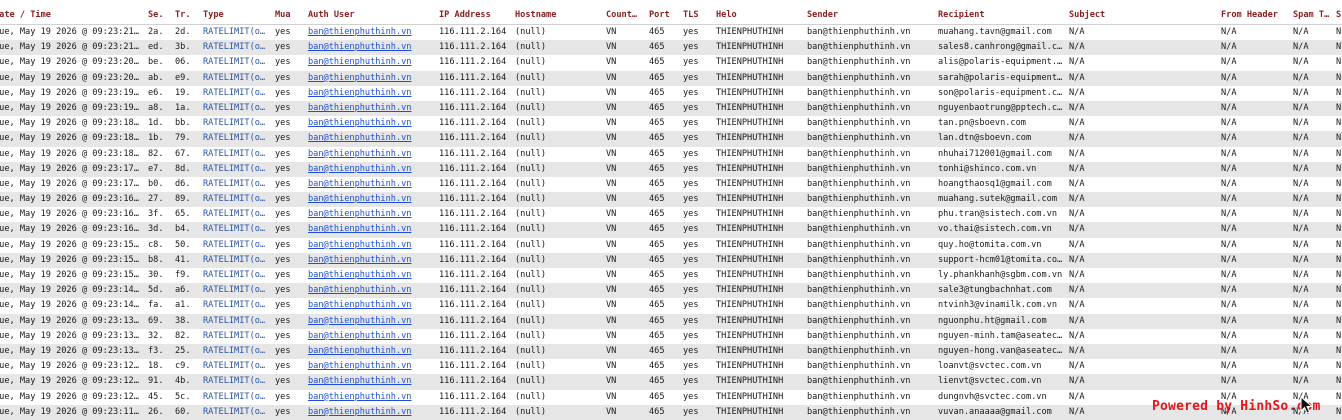 The width and height of the screenshot is (1342, 420). I want to click on cell-mua: yes, so click(283, 275).